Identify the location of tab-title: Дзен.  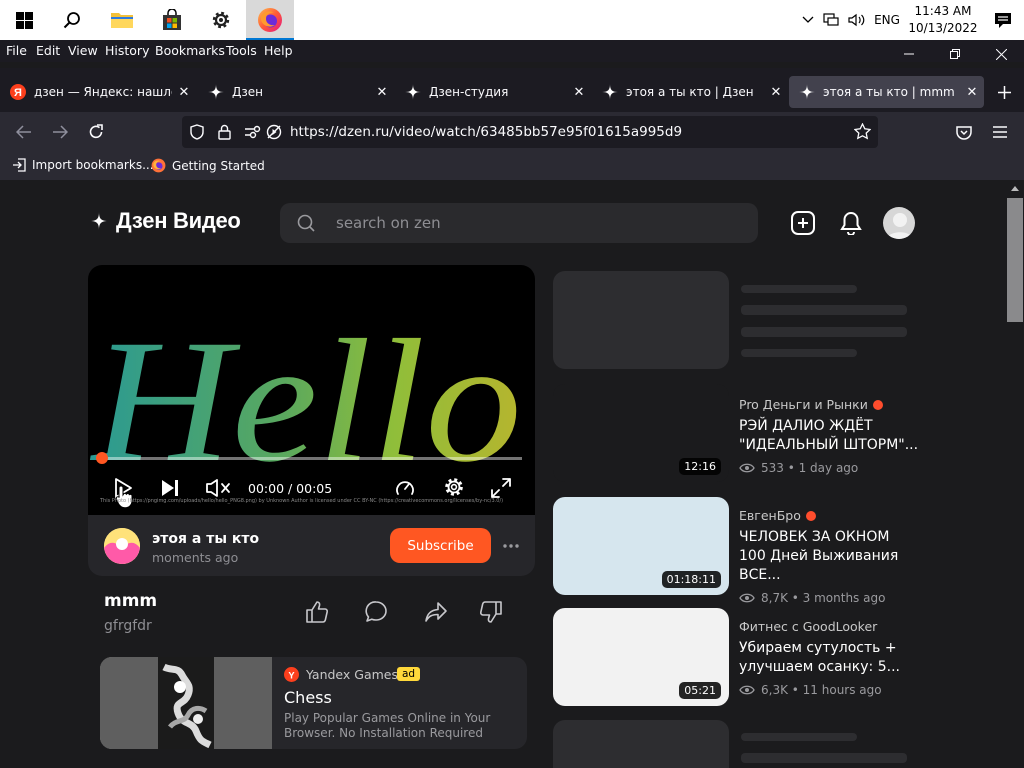
(247, 92).